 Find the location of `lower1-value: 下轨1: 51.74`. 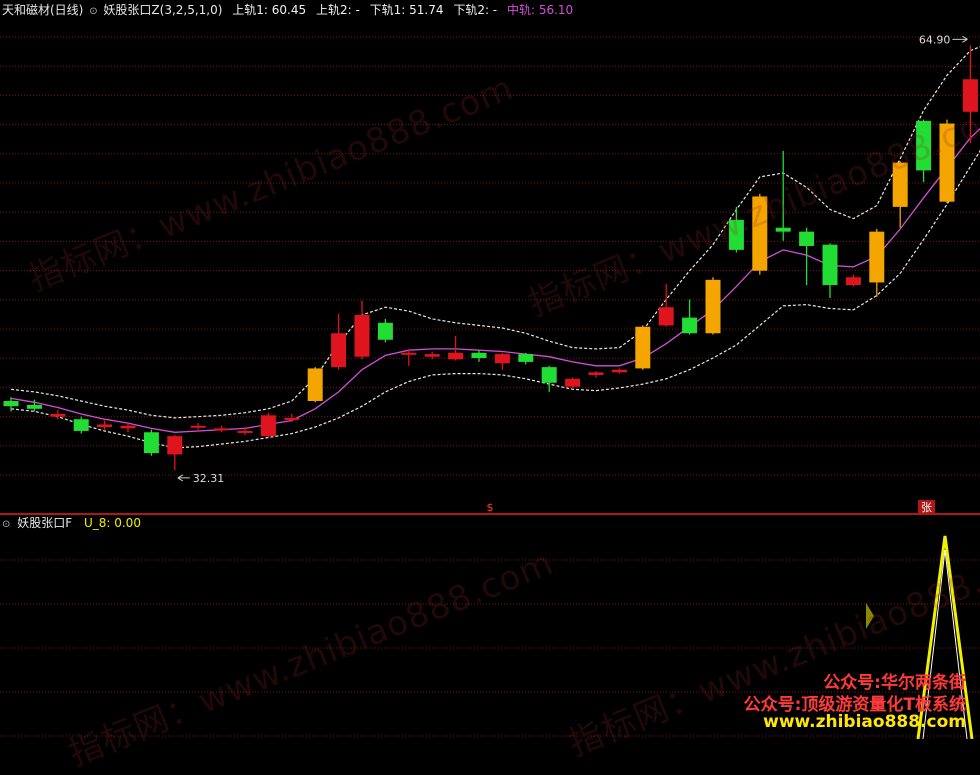

lower1-value: 下轨1: 51.74 is located at coordinates (407, 10).